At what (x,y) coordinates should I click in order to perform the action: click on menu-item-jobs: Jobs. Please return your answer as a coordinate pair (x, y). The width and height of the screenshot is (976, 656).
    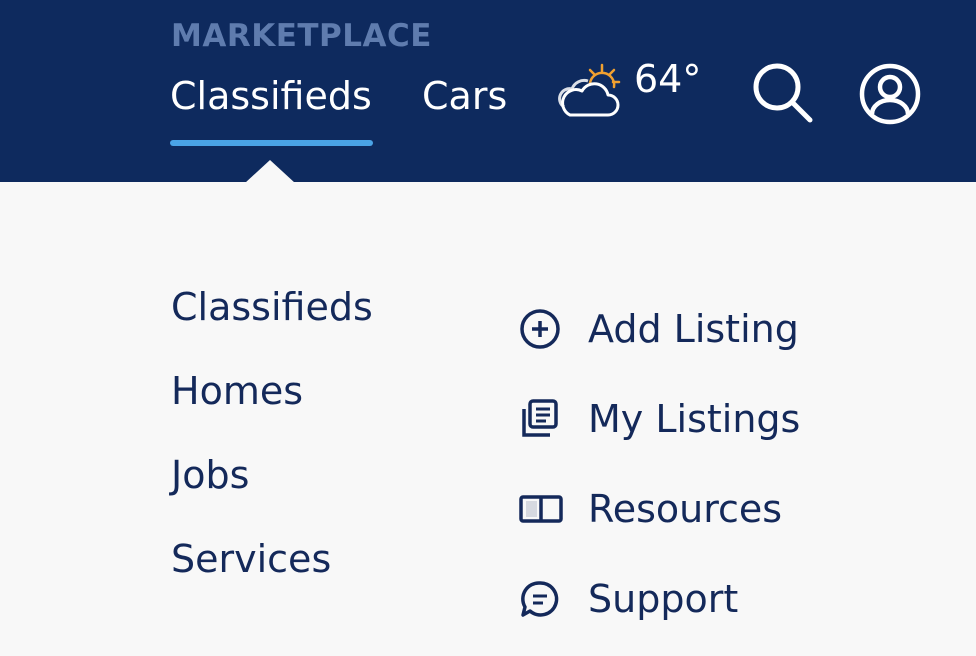
    Looking at the image, I should click on (272, 492).